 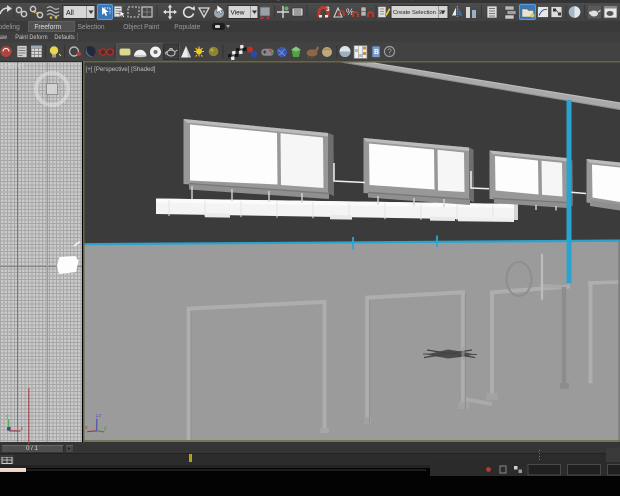 I want to click on svg-text: z, so click(x=100, y=416).